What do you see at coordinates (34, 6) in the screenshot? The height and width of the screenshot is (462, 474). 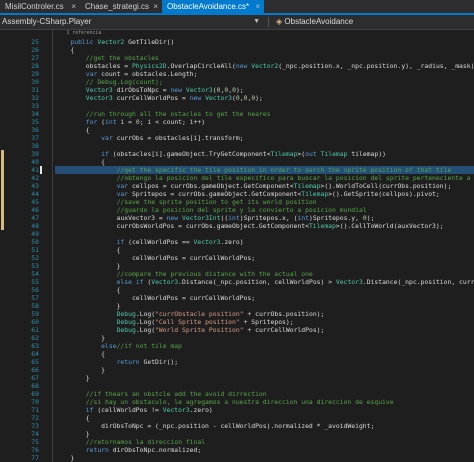 I see `tab-label: MisilControler.cs` at bounding box center [34, 6].